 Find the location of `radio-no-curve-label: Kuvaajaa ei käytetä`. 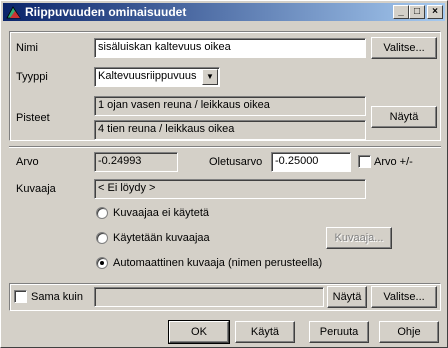

radio-no-curve-label: Kuvaajaa ei käytetä is located at coordinates (161, 213).